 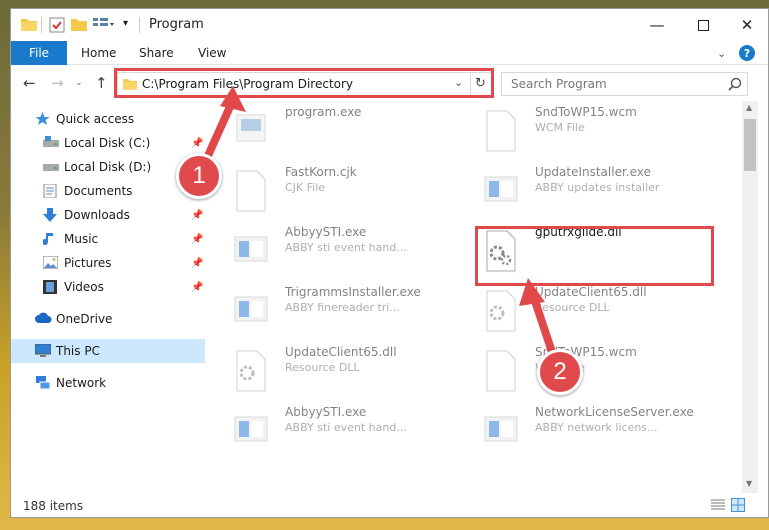 What do you see at coordinates (560, 372) in the screenshot?
I see `callout-step-2: 2` at bounding box center [560, 372].